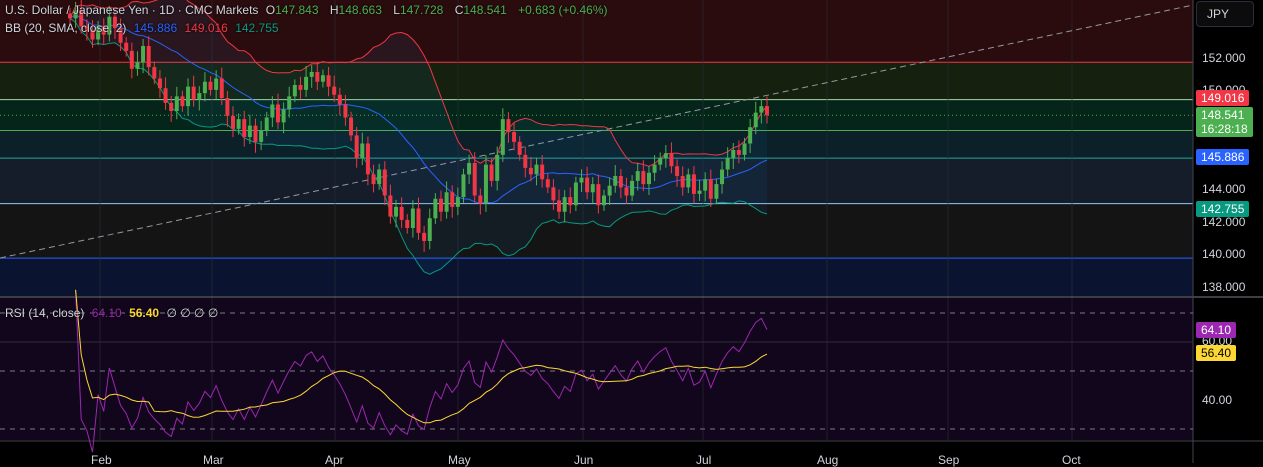  I want to click on bb-lower-badge: 142.755, so click(1223, 209).